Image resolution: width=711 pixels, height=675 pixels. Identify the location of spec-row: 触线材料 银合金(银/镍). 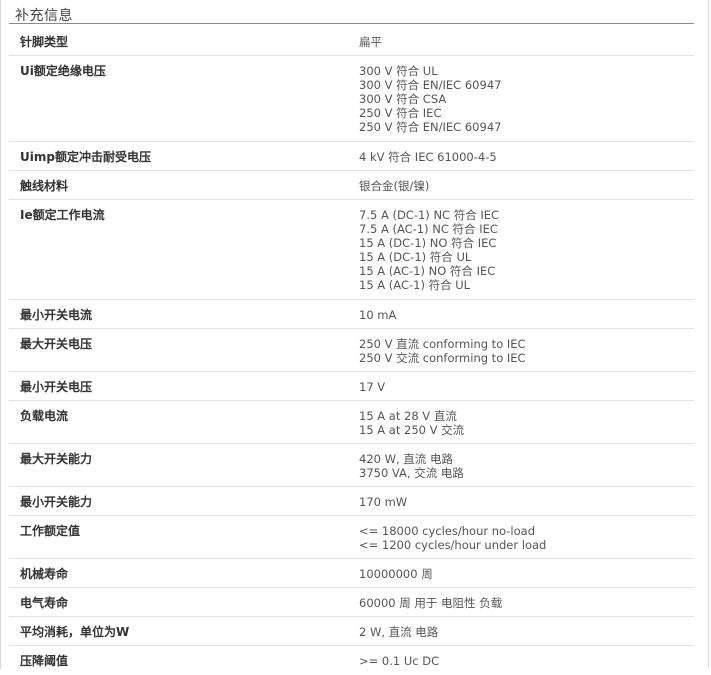
(351, 185).